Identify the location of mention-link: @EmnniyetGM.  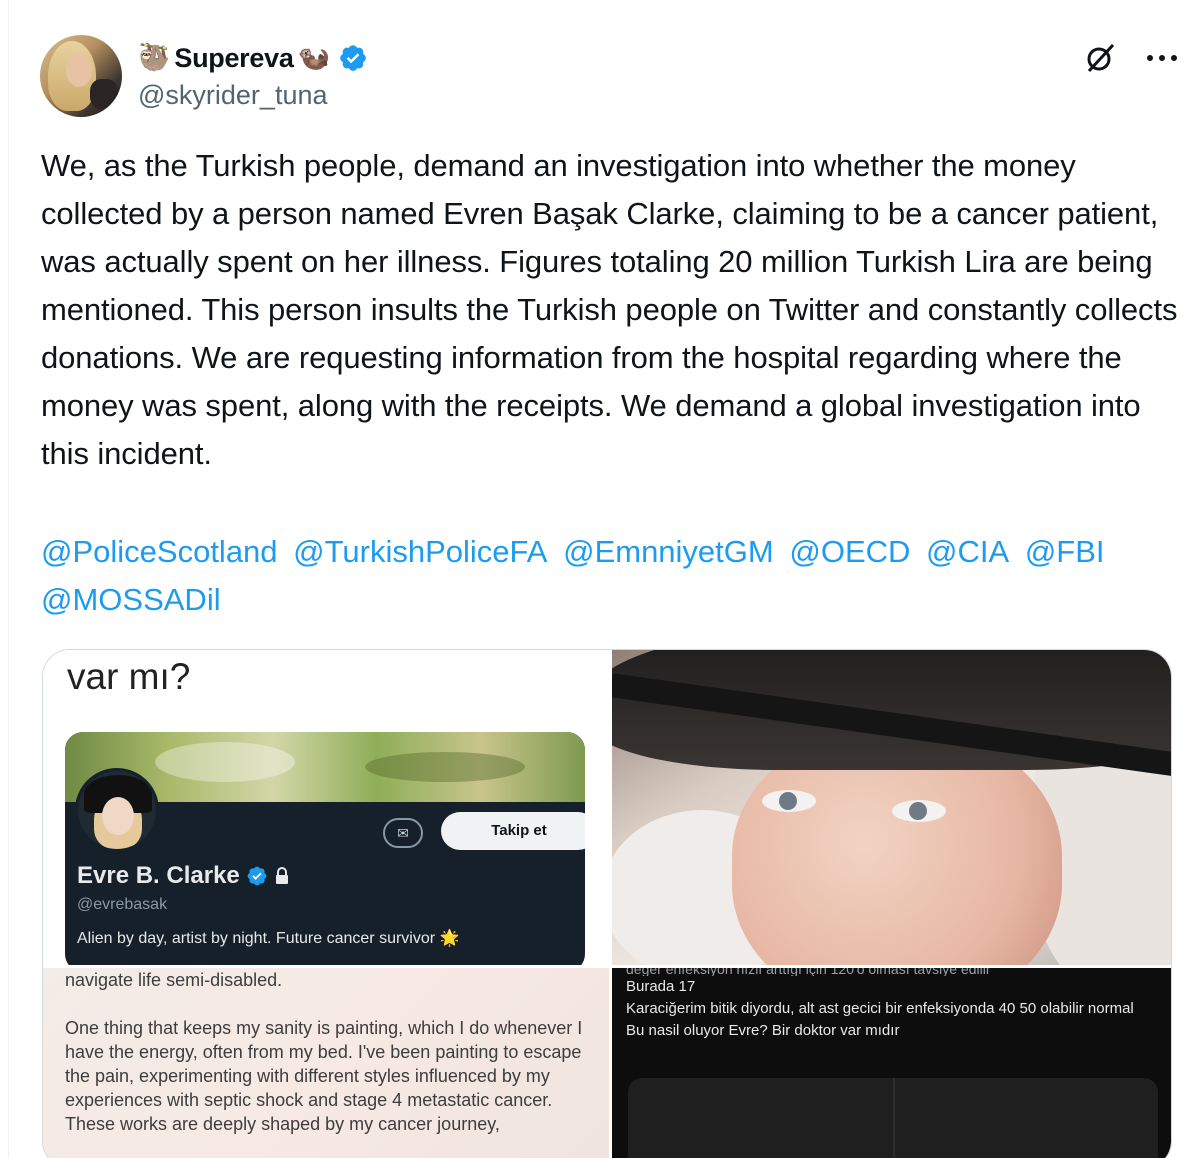
(668, 551).